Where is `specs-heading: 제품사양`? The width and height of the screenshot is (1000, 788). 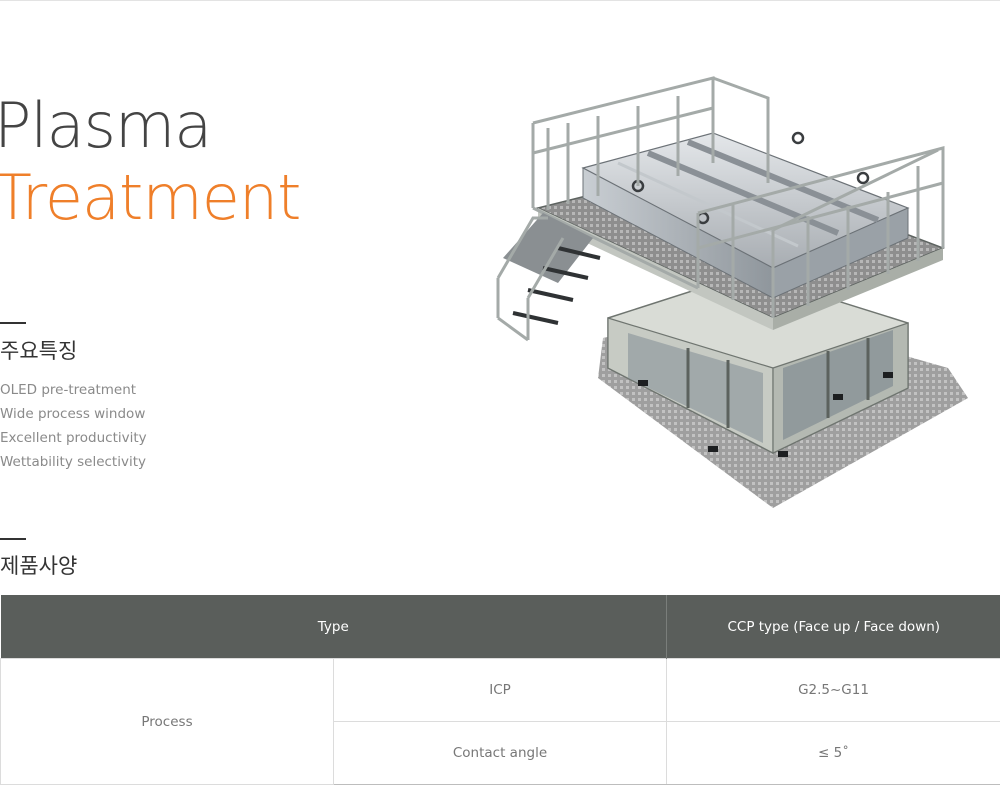 specs-heading: 제품사양 is located at coordinates (39, 566).